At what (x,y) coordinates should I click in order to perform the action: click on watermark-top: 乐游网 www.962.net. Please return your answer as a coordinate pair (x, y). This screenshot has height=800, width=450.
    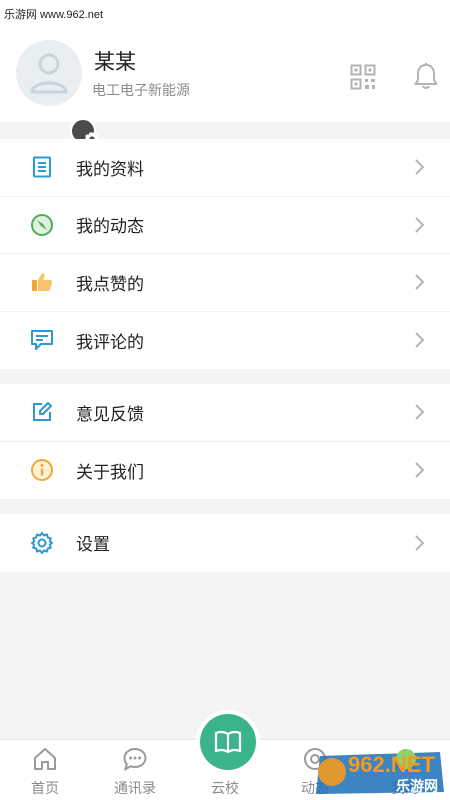
    Looking at the image, I should click on (54, 15).